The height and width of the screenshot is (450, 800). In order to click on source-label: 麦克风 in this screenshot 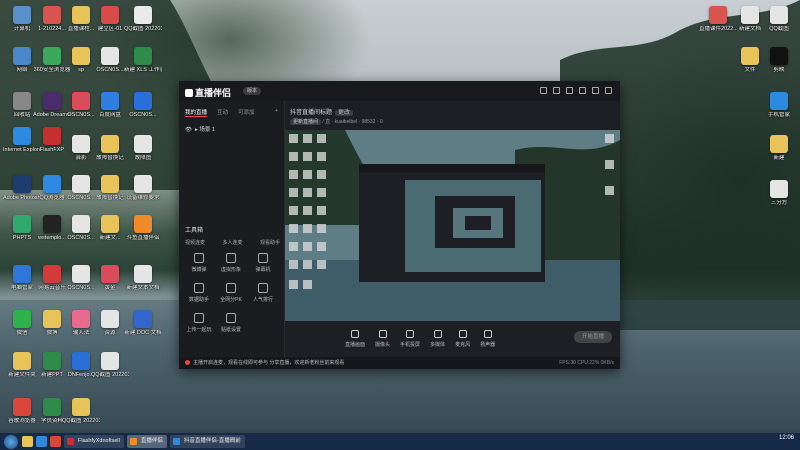, I will do `click(463, 345)`.